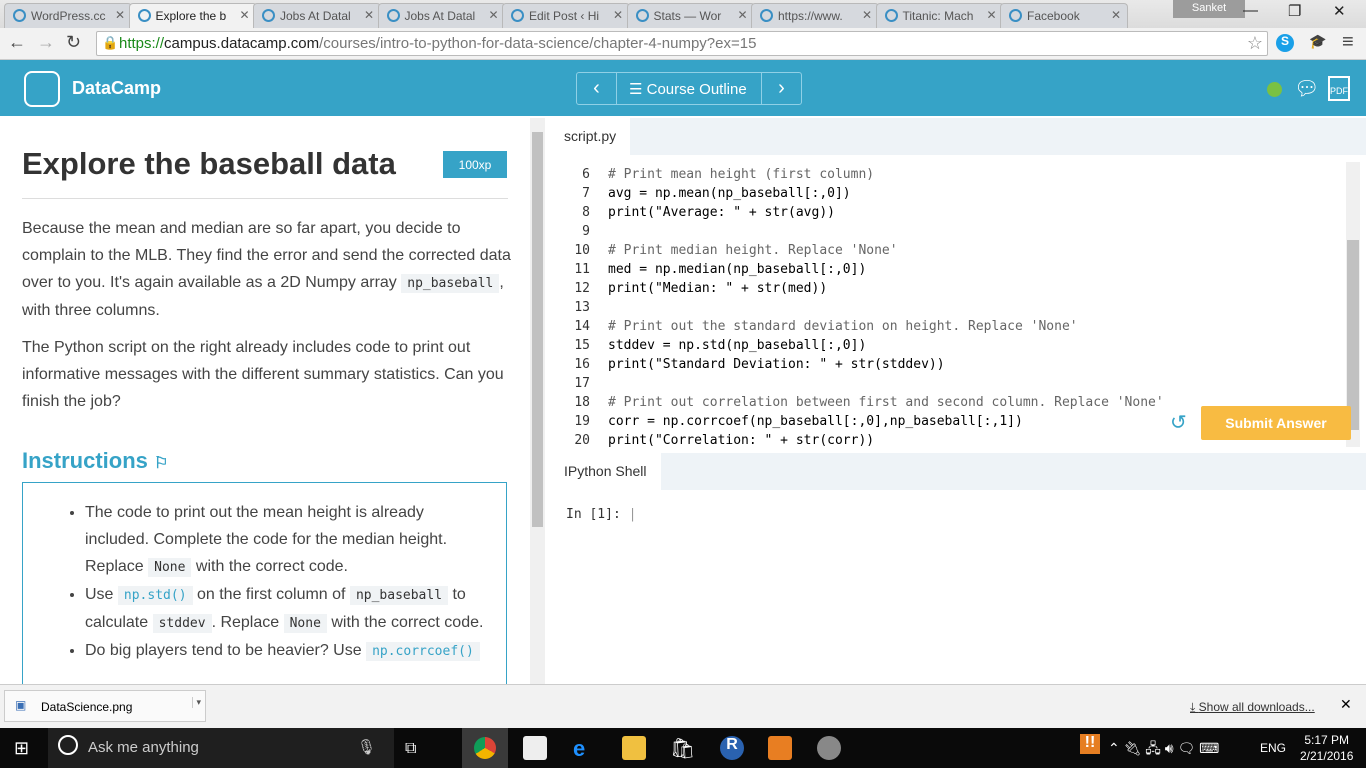 The image size is (1366, 768). Describe the element at coordinates (475, 164) in the screenshot. I see `xp-badge: 100xp` at that location.